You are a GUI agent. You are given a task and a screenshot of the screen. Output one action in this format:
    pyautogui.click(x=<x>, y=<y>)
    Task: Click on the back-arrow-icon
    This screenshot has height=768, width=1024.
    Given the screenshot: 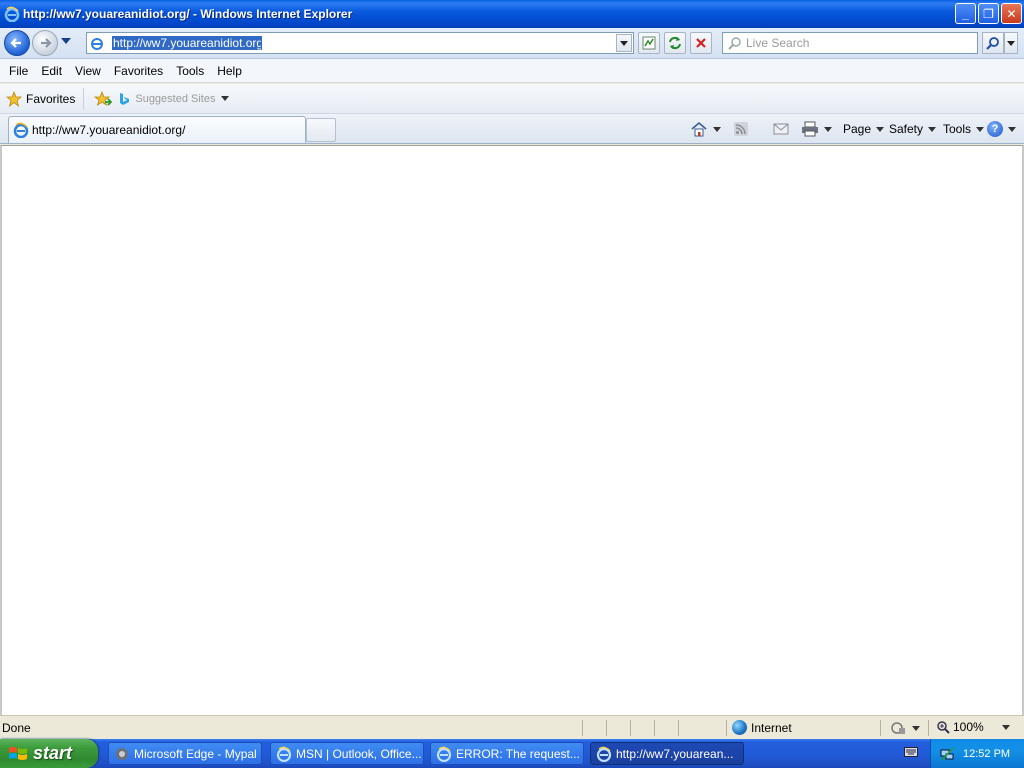 What is the action you would take?
    pyautogui.click(x=15, y=43)
    